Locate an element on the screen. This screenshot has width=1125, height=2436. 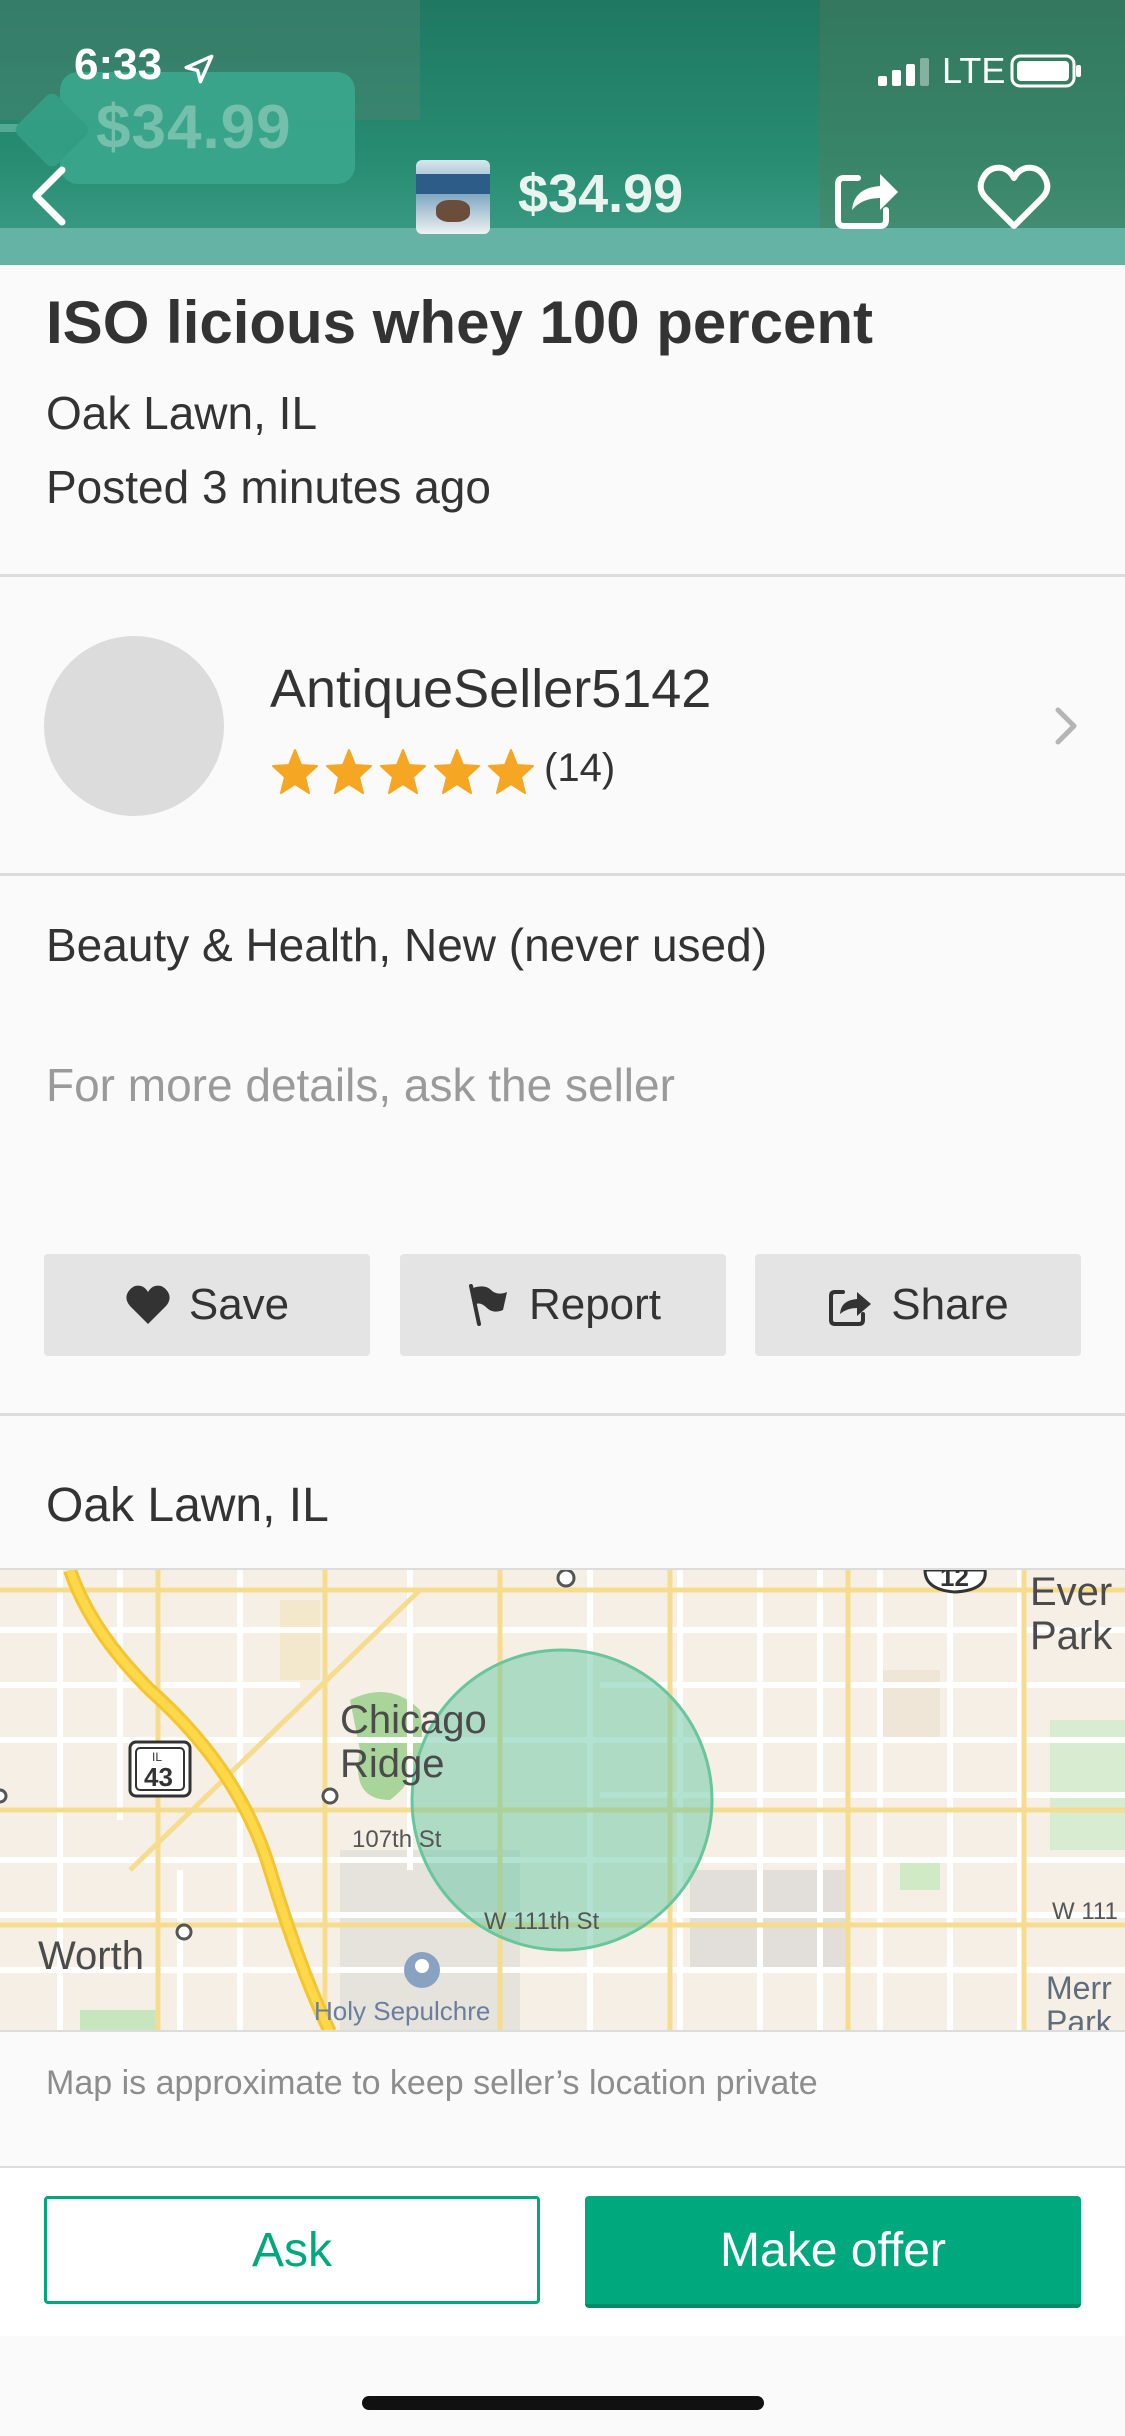
category-condition: Beauty & Health, New (never used) is located at coordinates (407, 945).